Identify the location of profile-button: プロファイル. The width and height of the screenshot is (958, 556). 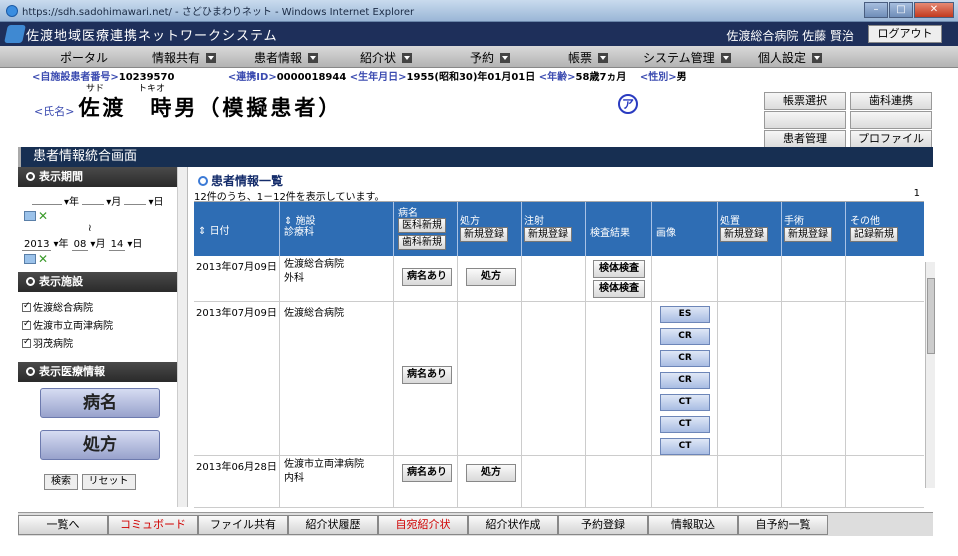
(891, 139).